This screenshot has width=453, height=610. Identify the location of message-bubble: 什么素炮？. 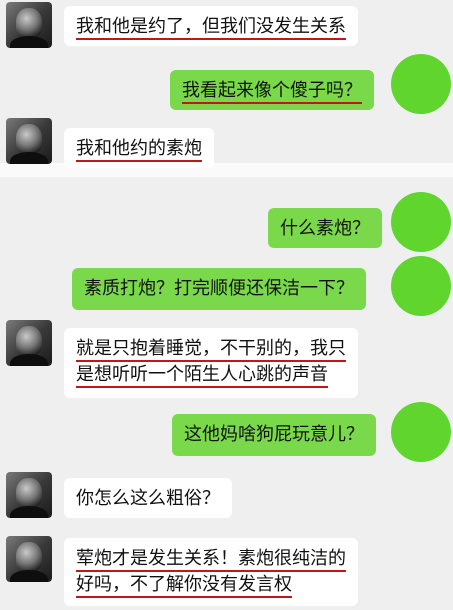
(325, 228).